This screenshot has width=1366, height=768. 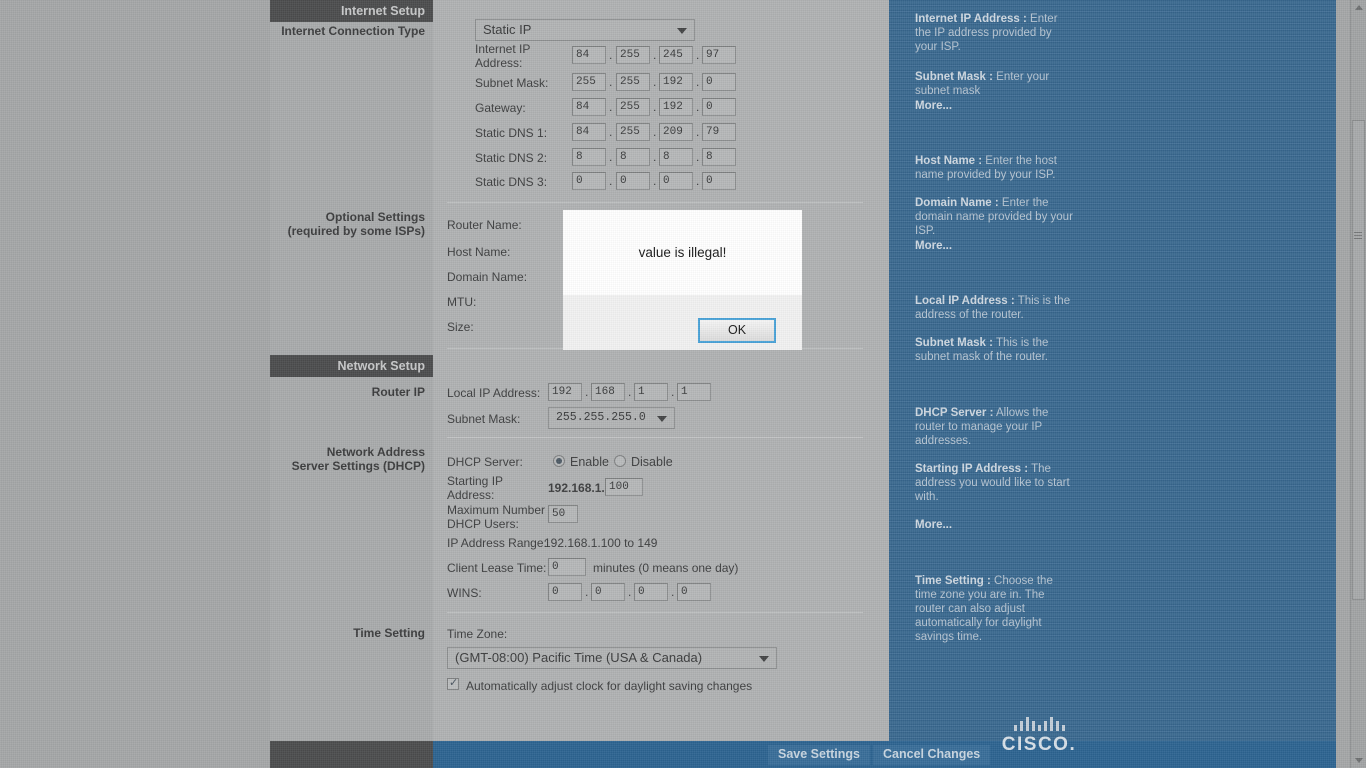 What do you see at coordinates (719, 55) in the screenshot?
I see `internet-ip-octet-3: 97` at bounding box center [719, 55].